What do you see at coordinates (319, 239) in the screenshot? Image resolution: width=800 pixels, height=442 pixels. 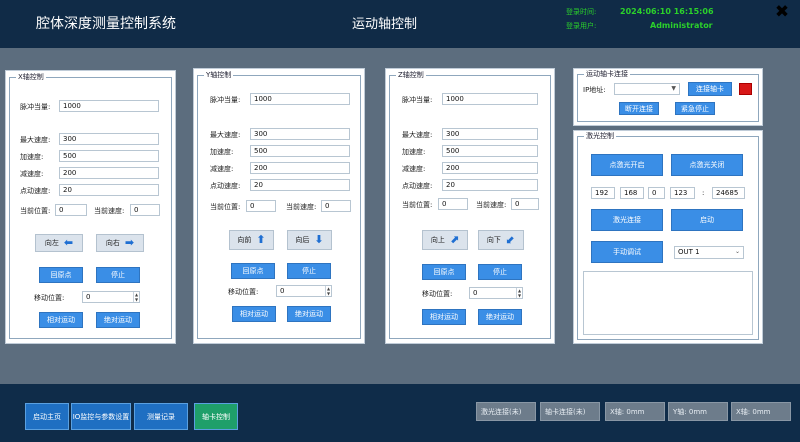 I see `arrow-down-icon: ⬇` at bounding box center [319, 239].